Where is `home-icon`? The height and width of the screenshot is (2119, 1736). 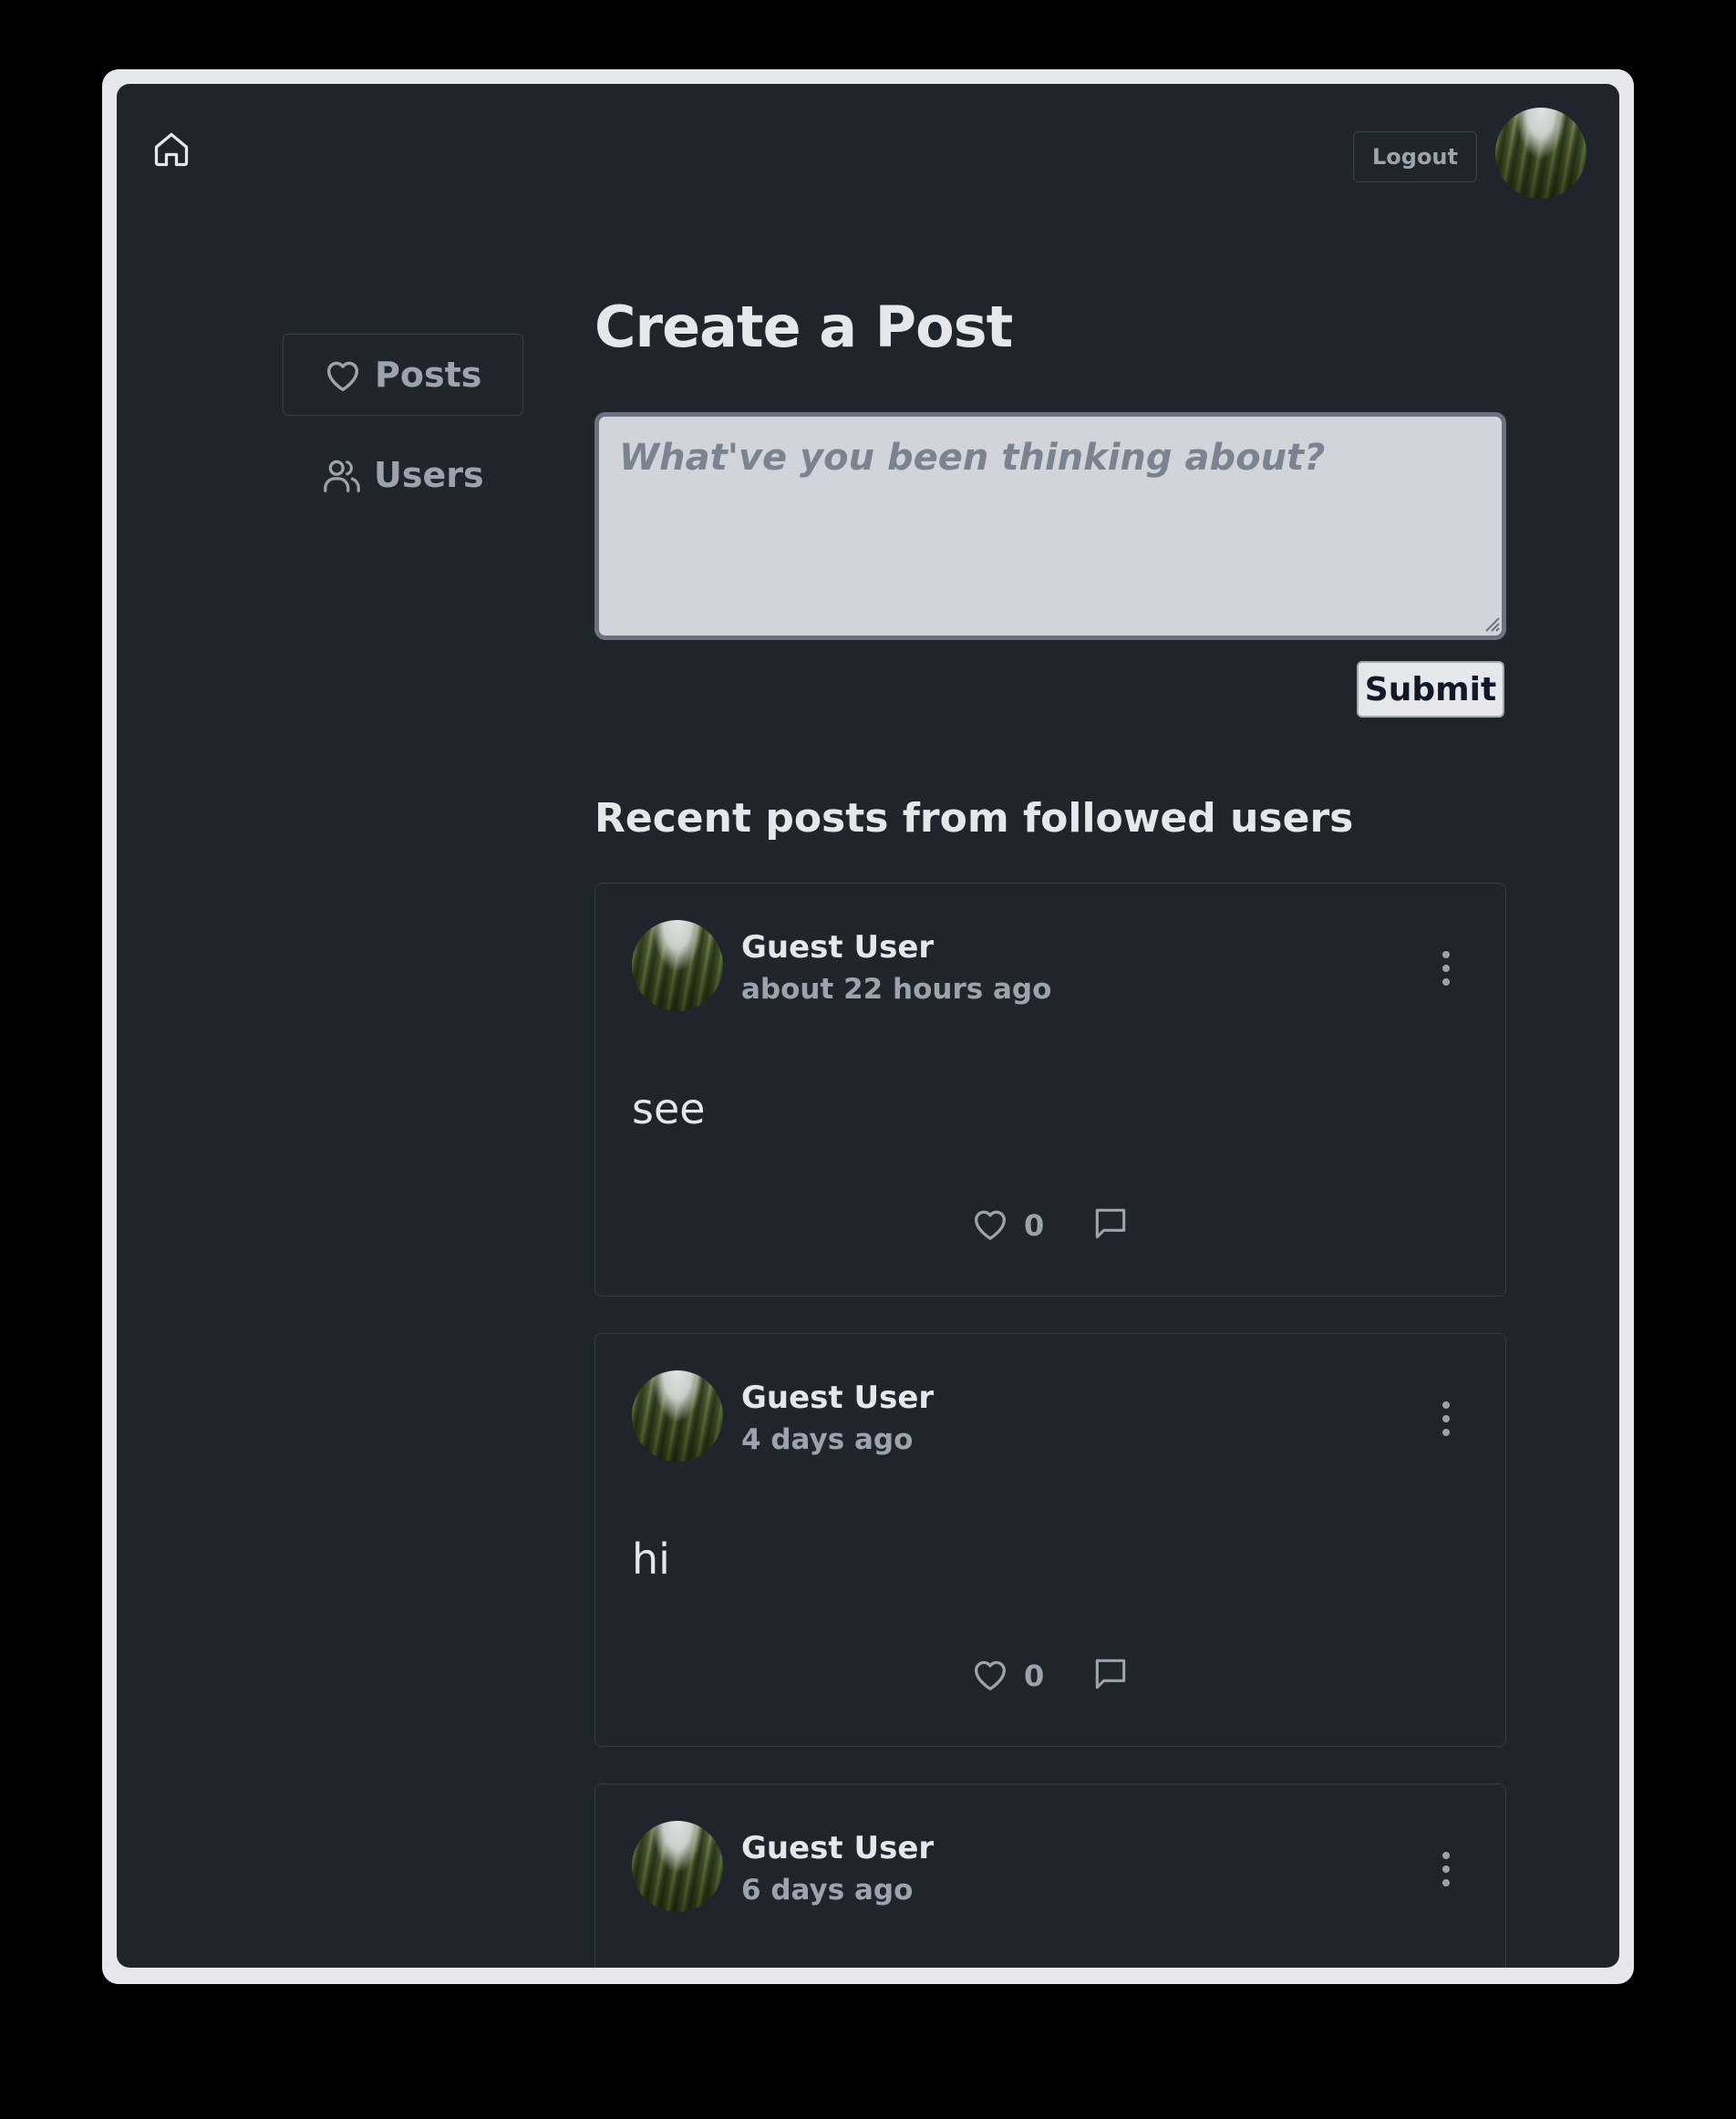 home-icon is located at coordinates (171, 151).